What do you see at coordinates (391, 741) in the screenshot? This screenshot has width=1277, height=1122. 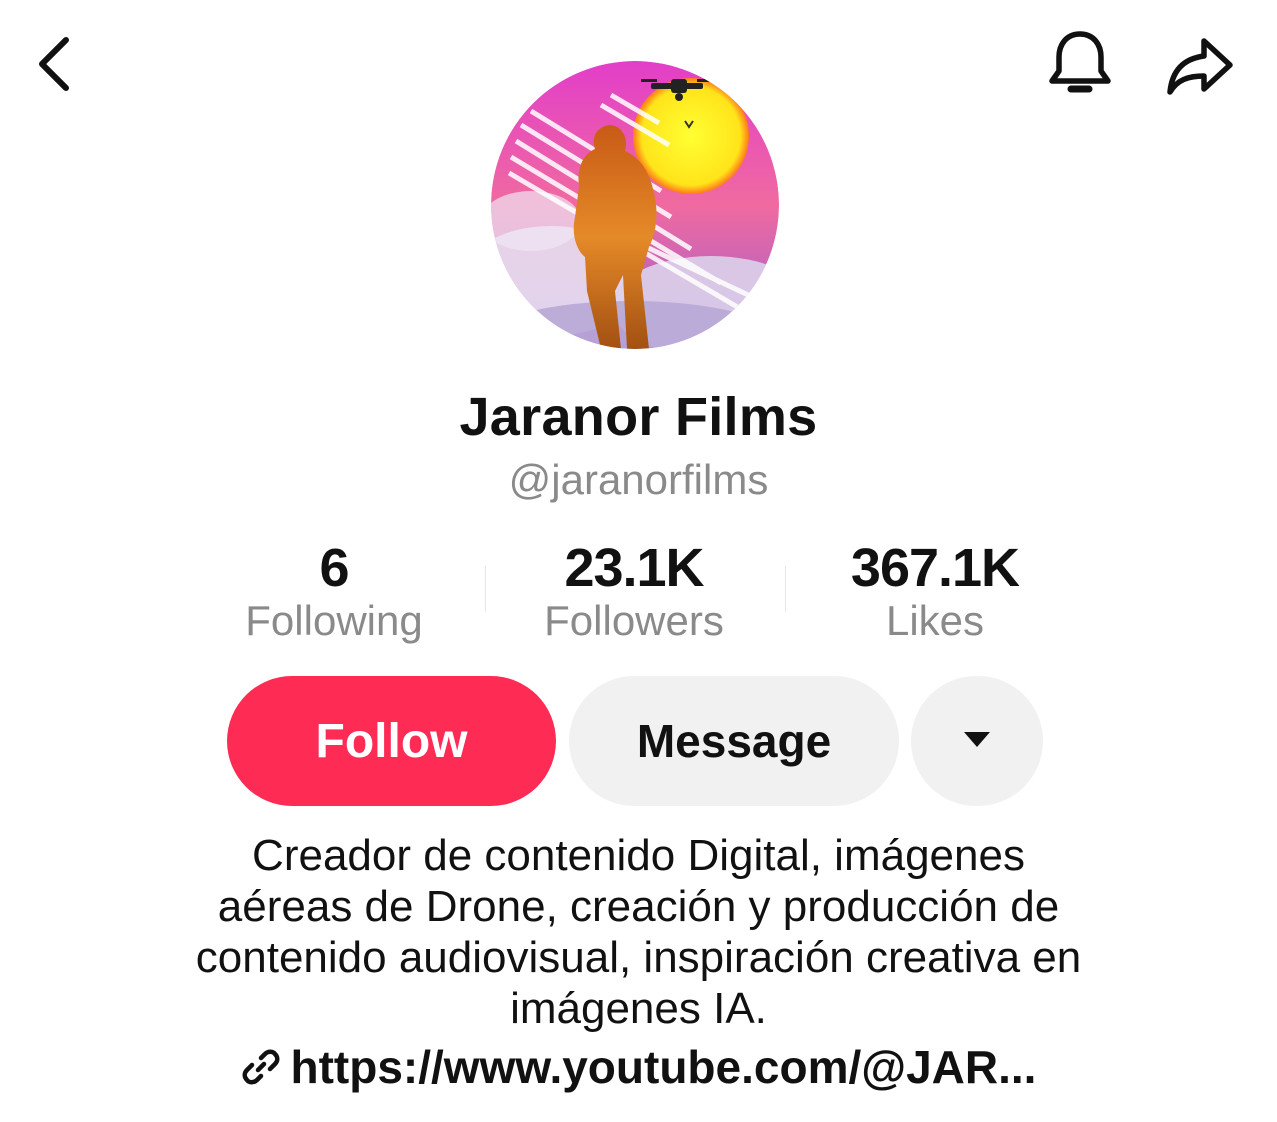 I see `follow-button: Follow` at bounding box center [391, 741].